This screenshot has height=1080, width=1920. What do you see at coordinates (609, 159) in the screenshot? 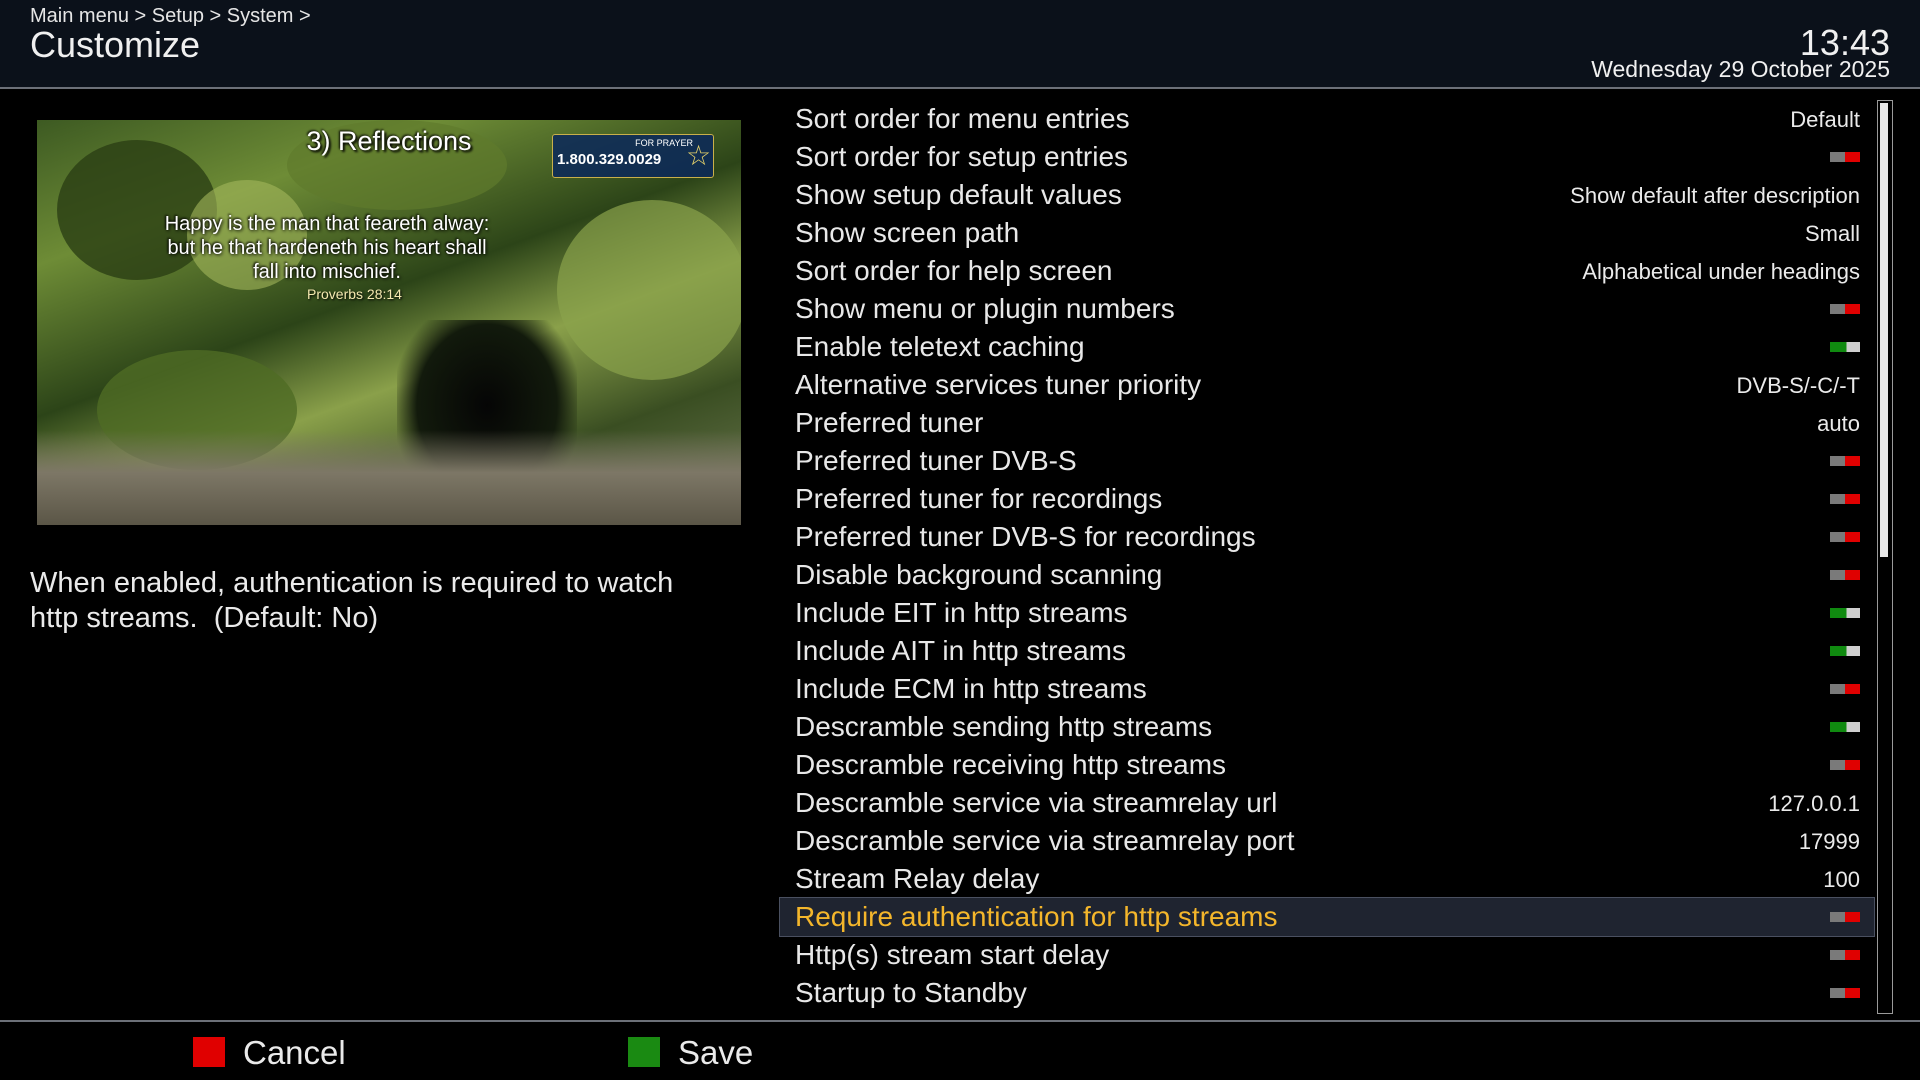
I see `prayer-number: 1.800.329.0029` at bounding box center [609, 159].